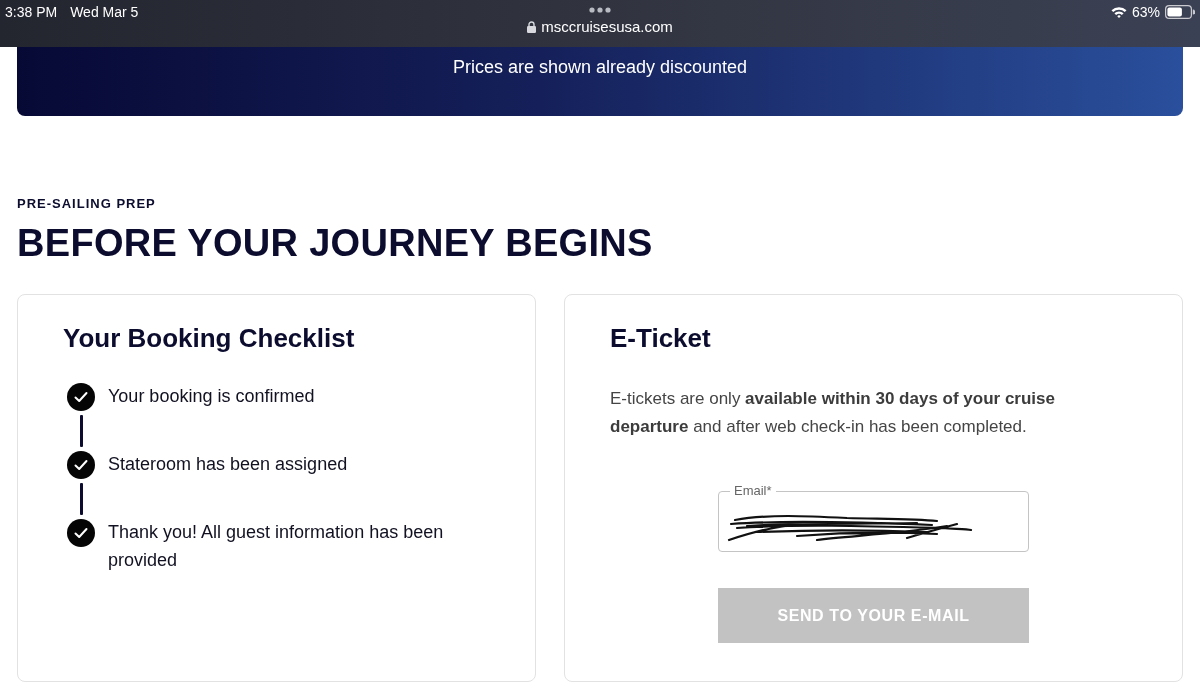  I want to click on banner-text: Prices are shown already discounted, so click(600, 67).